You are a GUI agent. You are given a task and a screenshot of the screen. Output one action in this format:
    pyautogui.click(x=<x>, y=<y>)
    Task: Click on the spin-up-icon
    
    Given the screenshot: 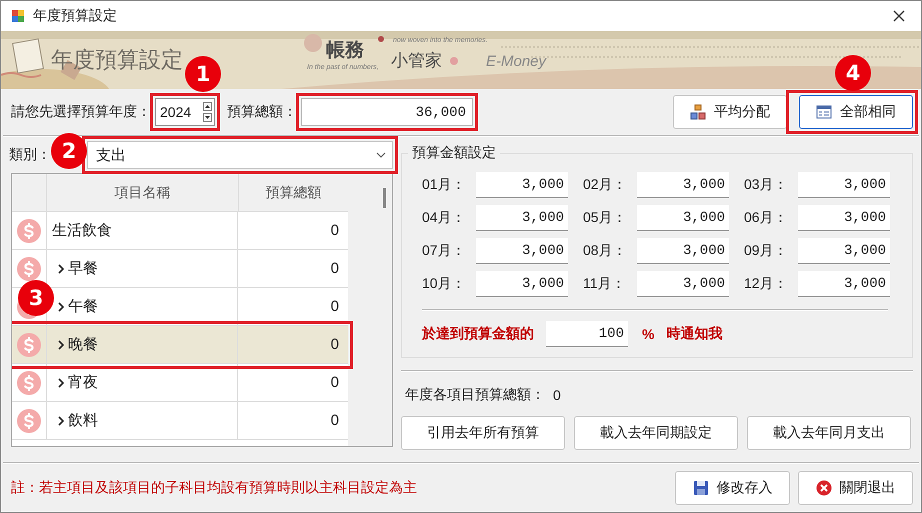 What is the action you would take?
    pyautogui.click(x=207, y=106)
    